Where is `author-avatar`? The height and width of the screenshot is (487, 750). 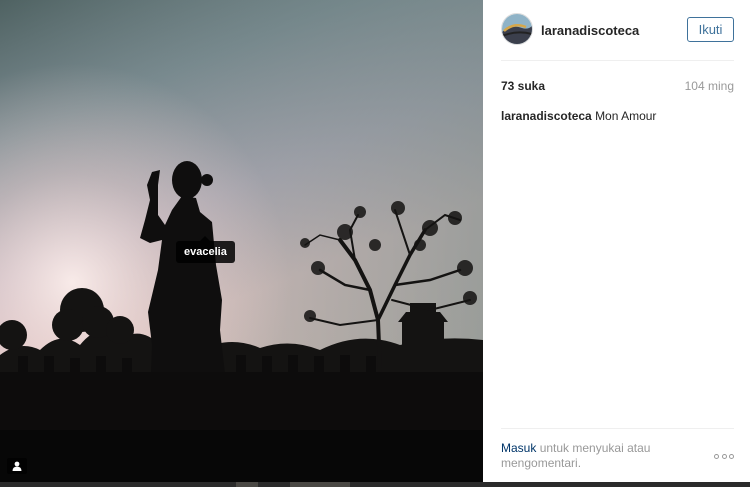 author-avatar is located at coordinates (517, 29).